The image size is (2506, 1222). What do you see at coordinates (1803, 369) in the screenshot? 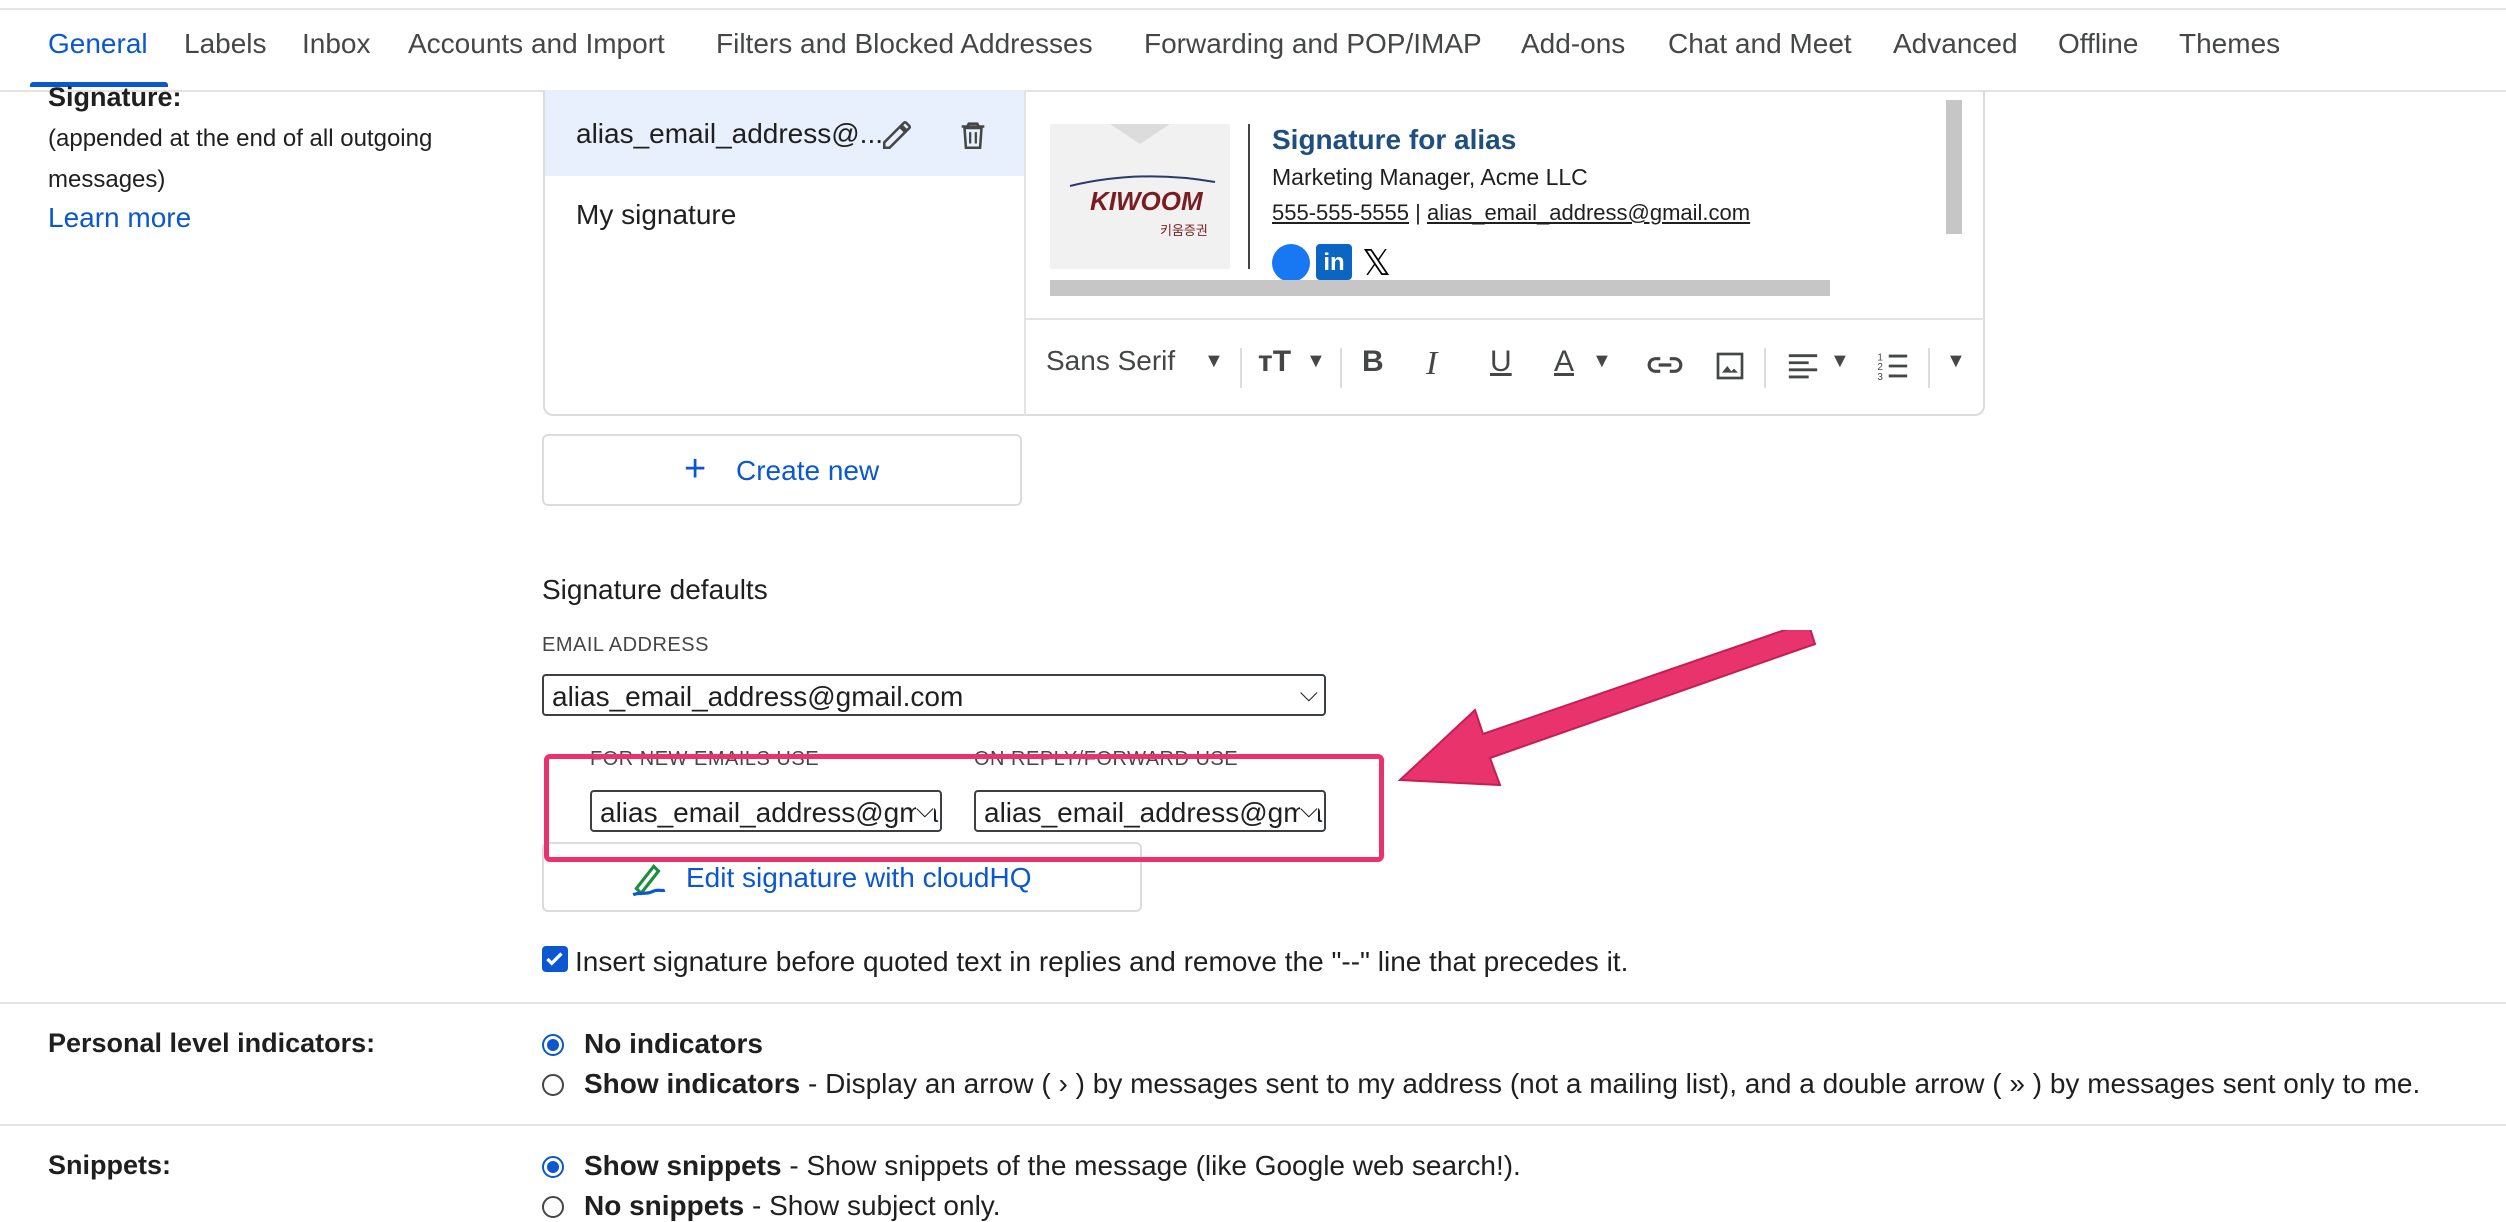
I see `align-icon` at bounding box center [1803, 369].